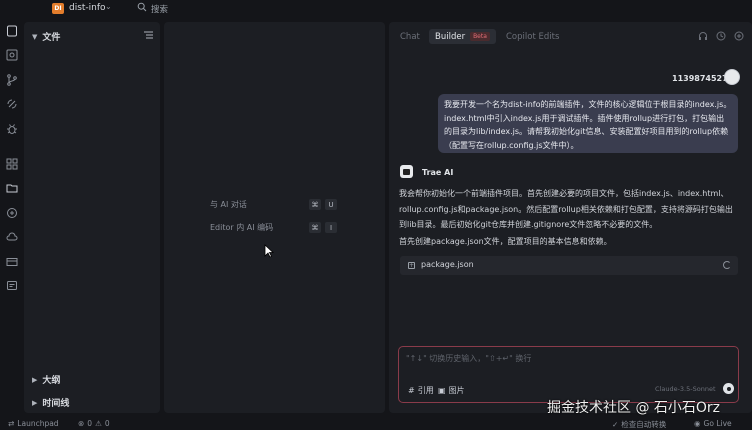 This screenshot has height=430, width=752. Describe the element at coordinates (732, 77) in the screenshot. I see `avatar` at that location.